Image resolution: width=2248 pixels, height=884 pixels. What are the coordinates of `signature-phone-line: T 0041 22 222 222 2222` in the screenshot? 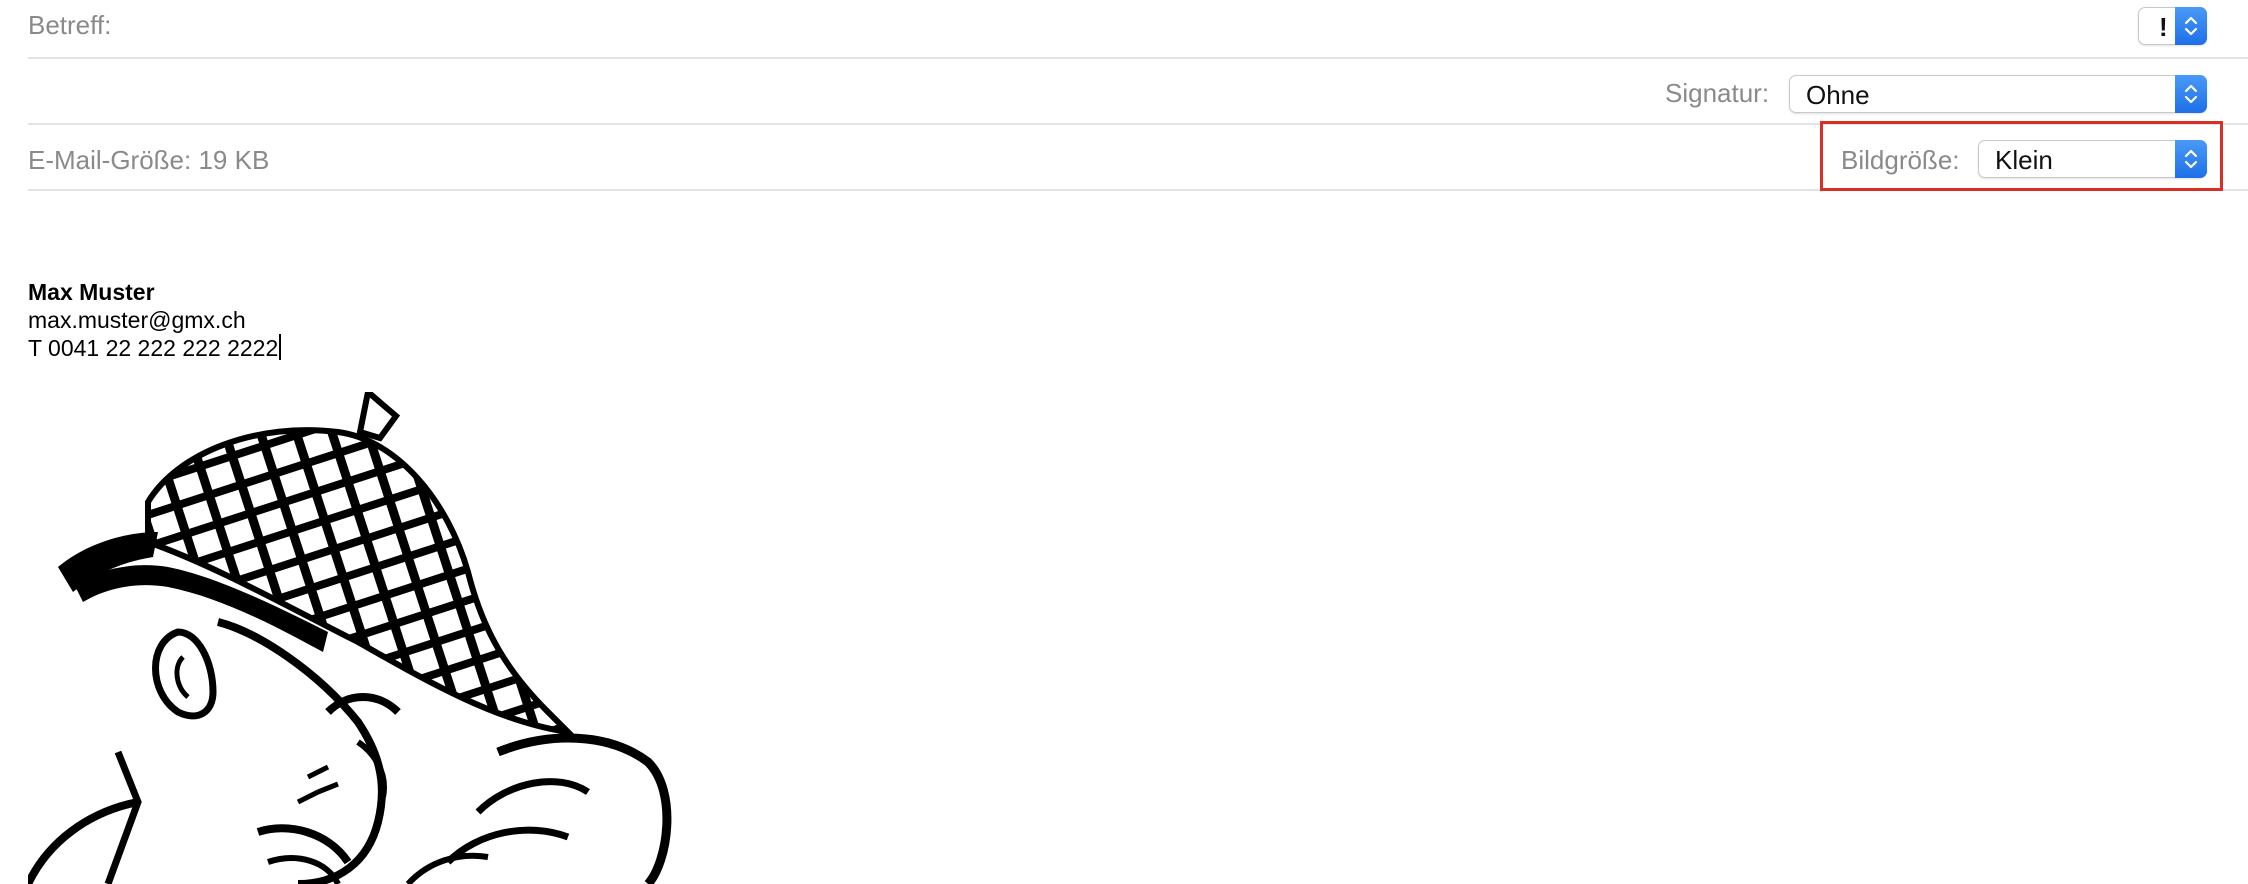 It's located at (155, 348).